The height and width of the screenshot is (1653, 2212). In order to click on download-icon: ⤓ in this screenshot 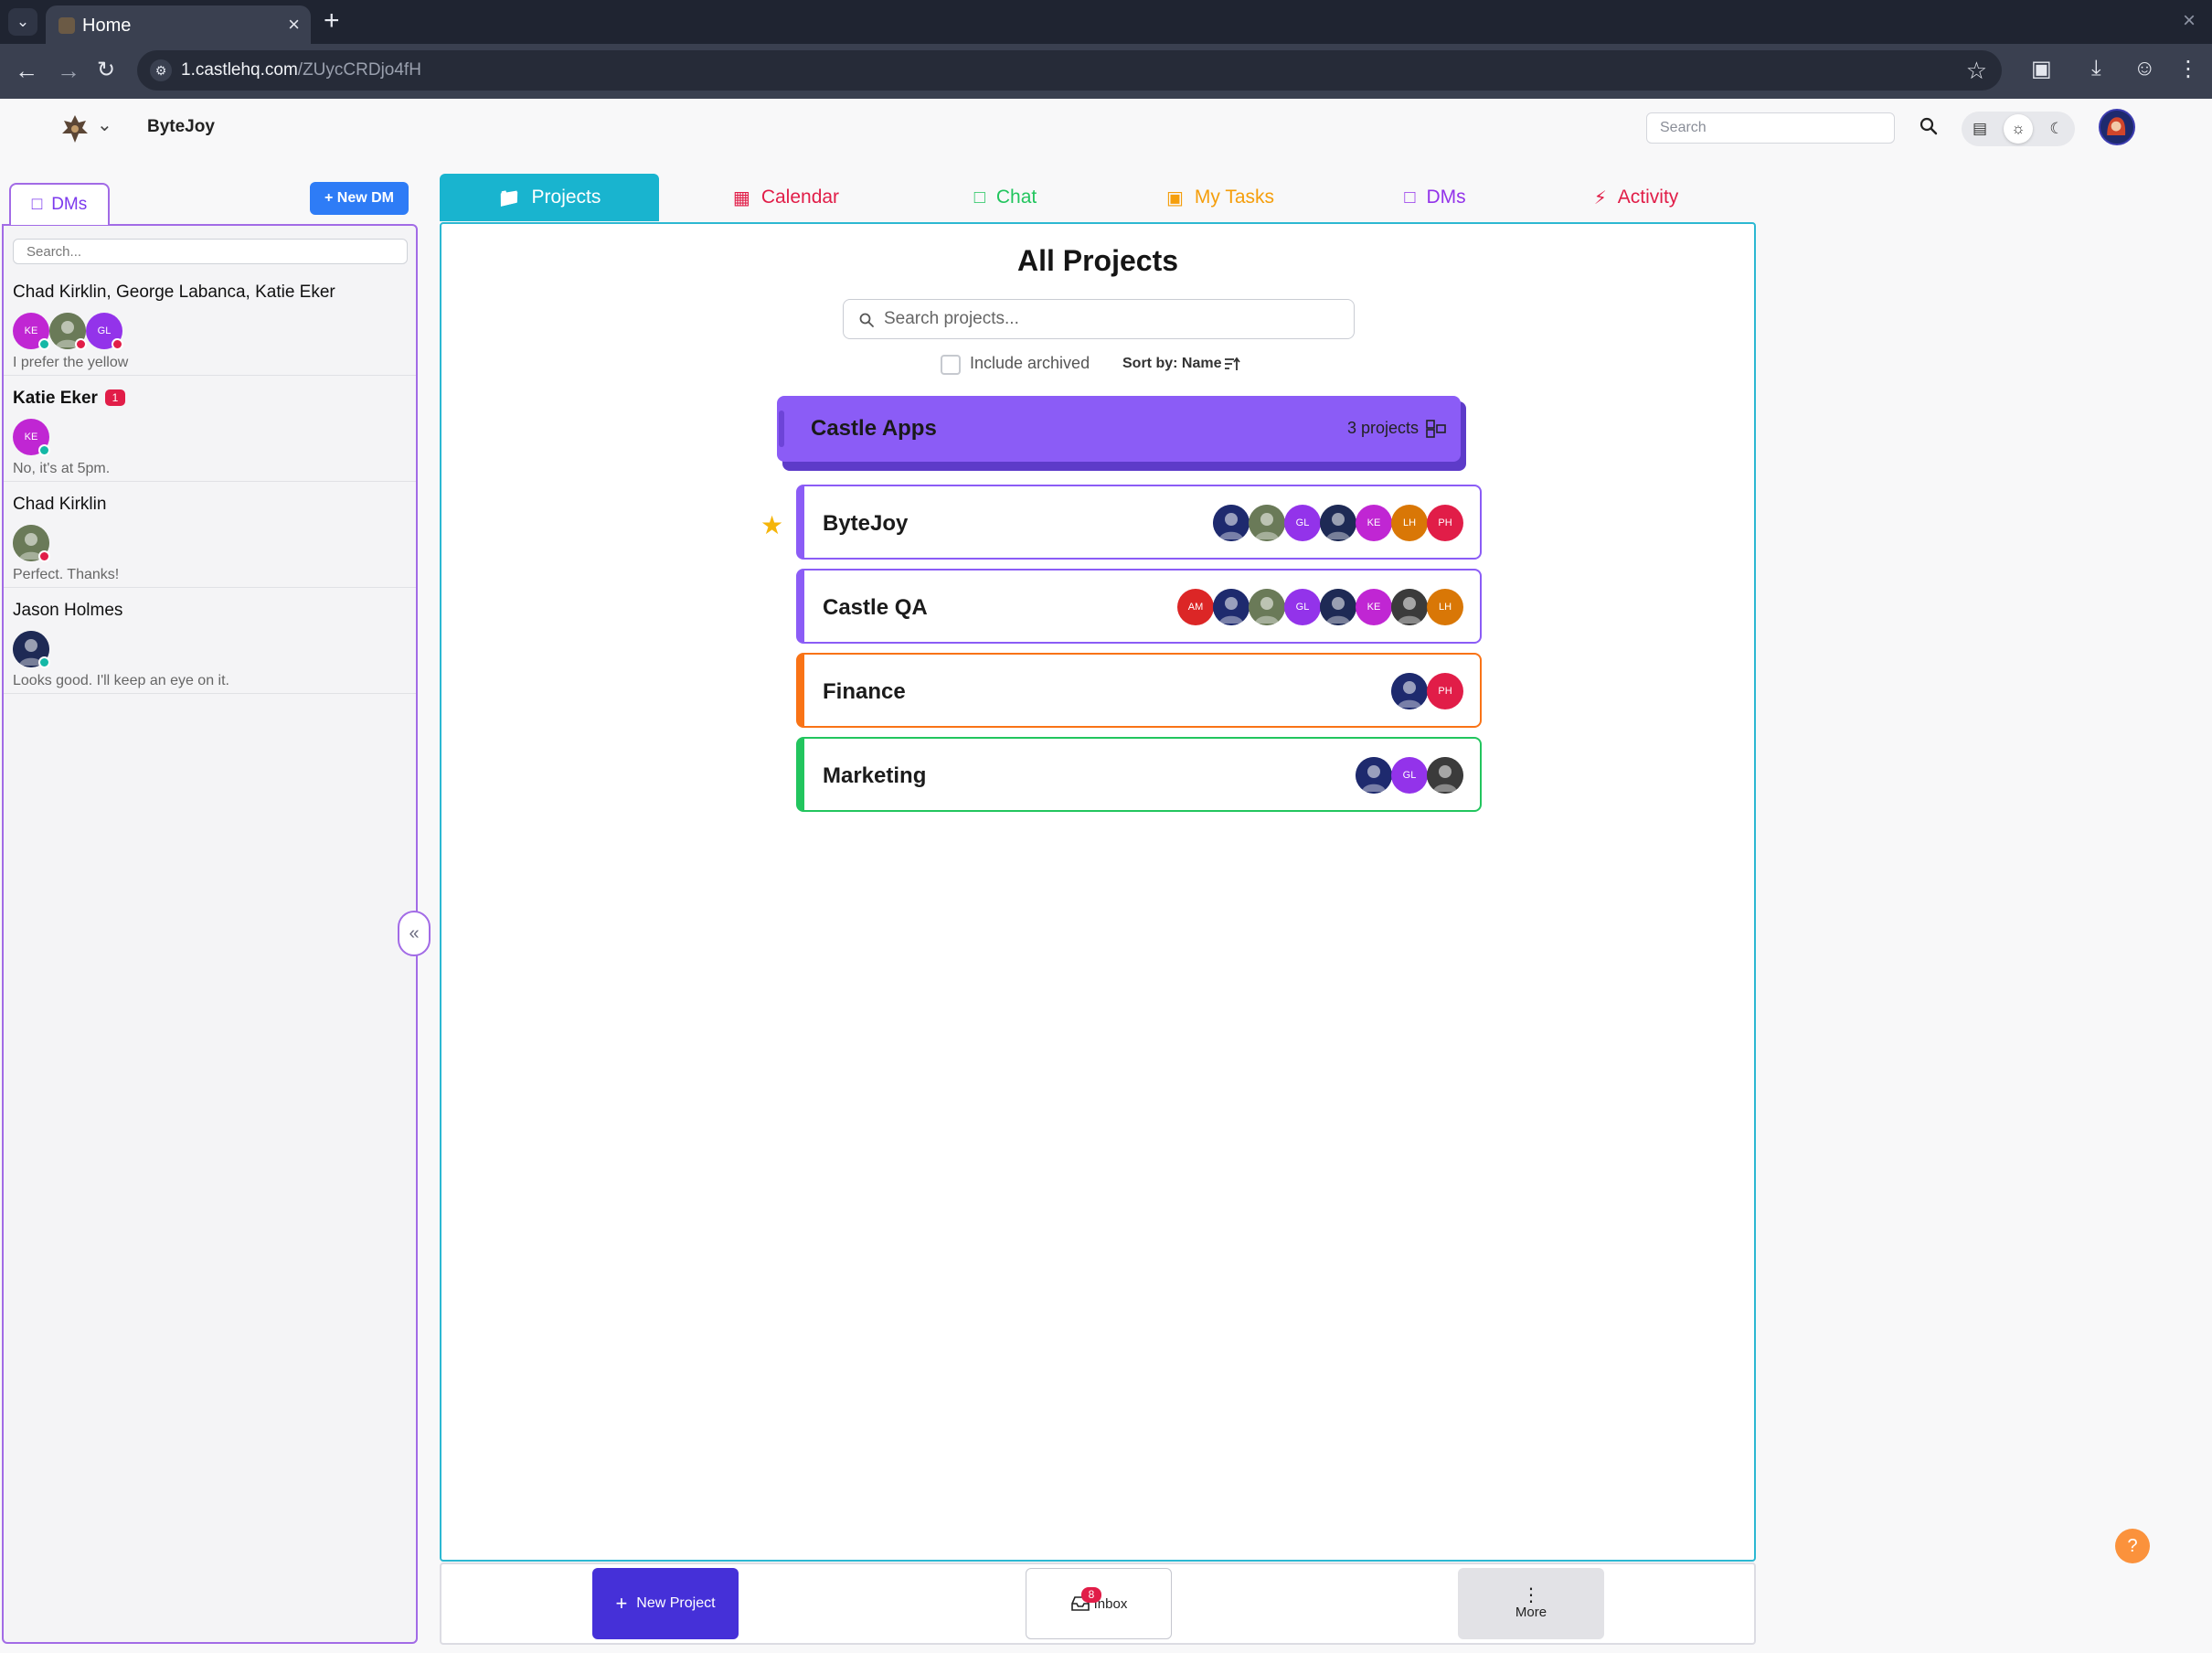, I will do `click(2096, 68)`.